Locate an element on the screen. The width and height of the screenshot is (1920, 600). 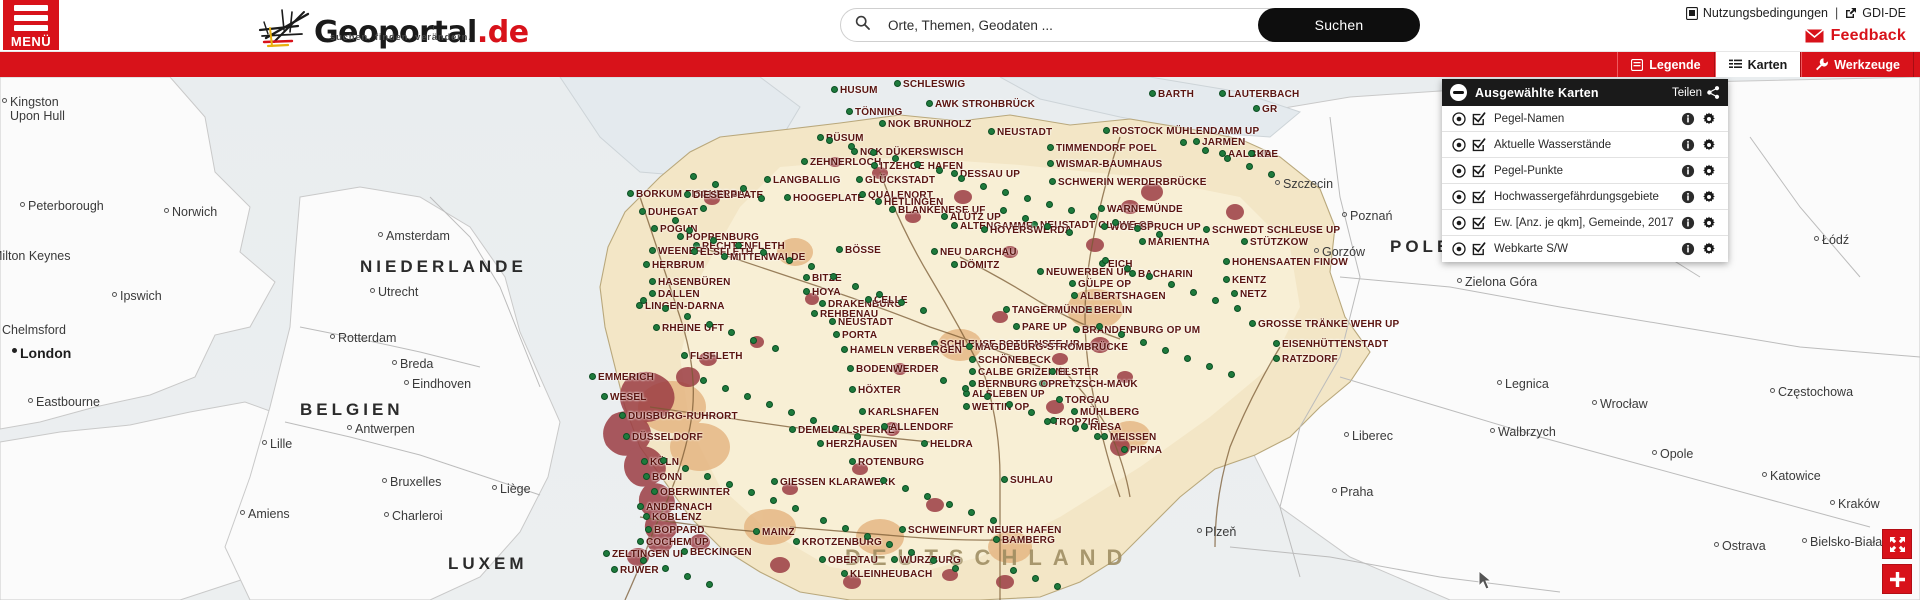
search-field is located at coordinates (1067, 25).